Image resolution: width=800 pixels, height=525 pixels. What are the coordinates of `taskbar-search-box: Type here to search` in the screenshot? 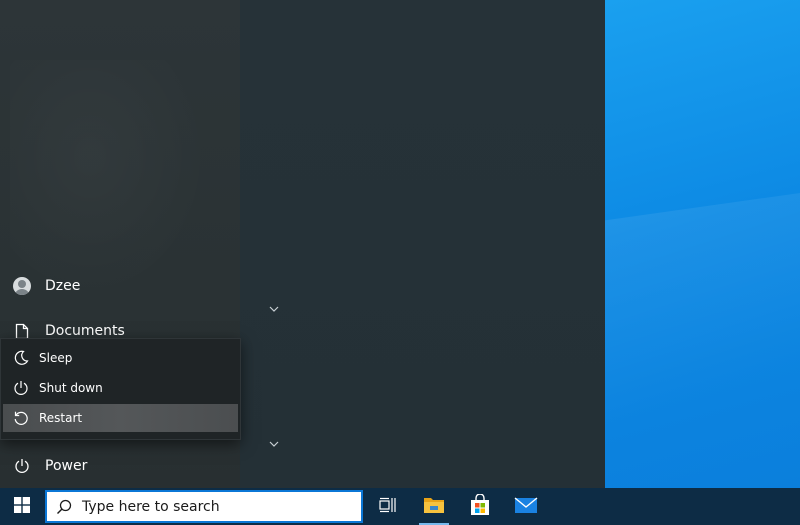 It's located at (204, 506).